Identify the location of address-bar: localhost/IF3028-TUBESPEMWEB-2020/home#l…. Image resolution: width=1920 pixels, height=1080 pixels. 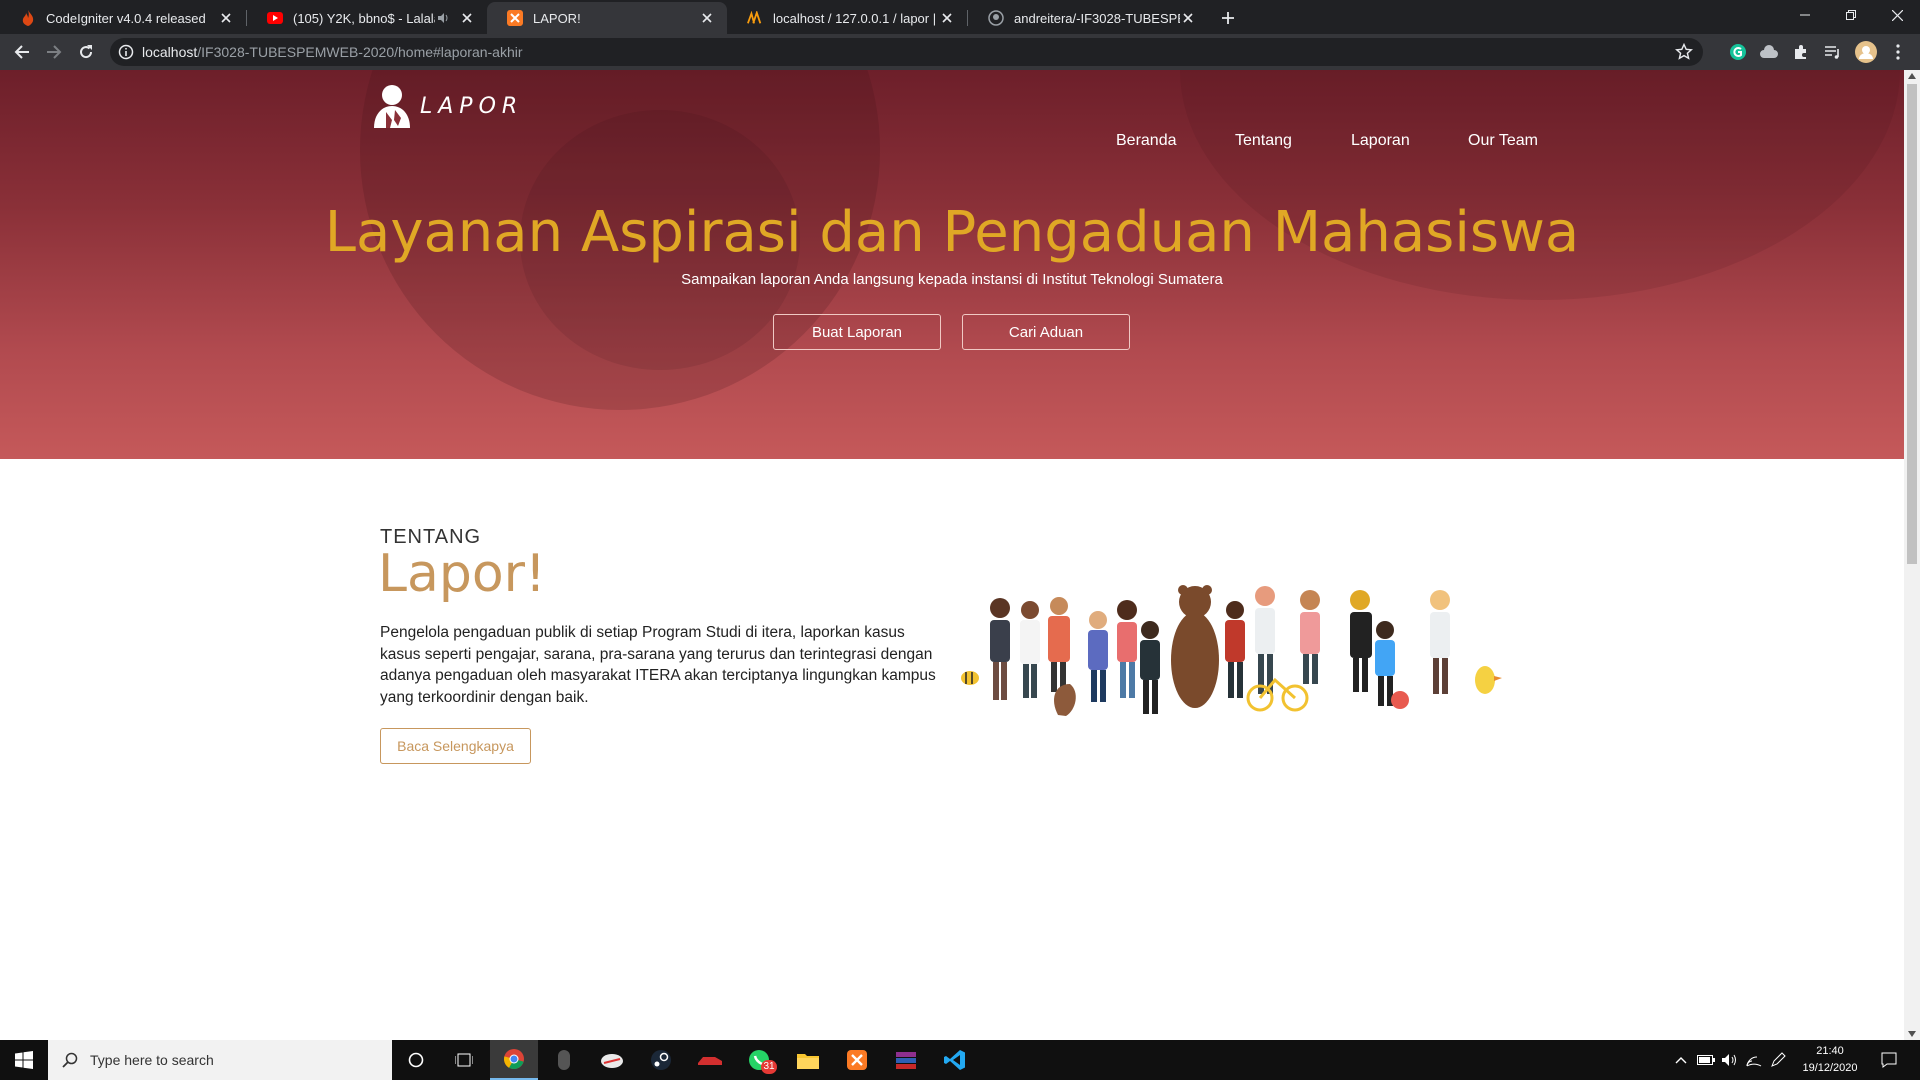
(906, 52).